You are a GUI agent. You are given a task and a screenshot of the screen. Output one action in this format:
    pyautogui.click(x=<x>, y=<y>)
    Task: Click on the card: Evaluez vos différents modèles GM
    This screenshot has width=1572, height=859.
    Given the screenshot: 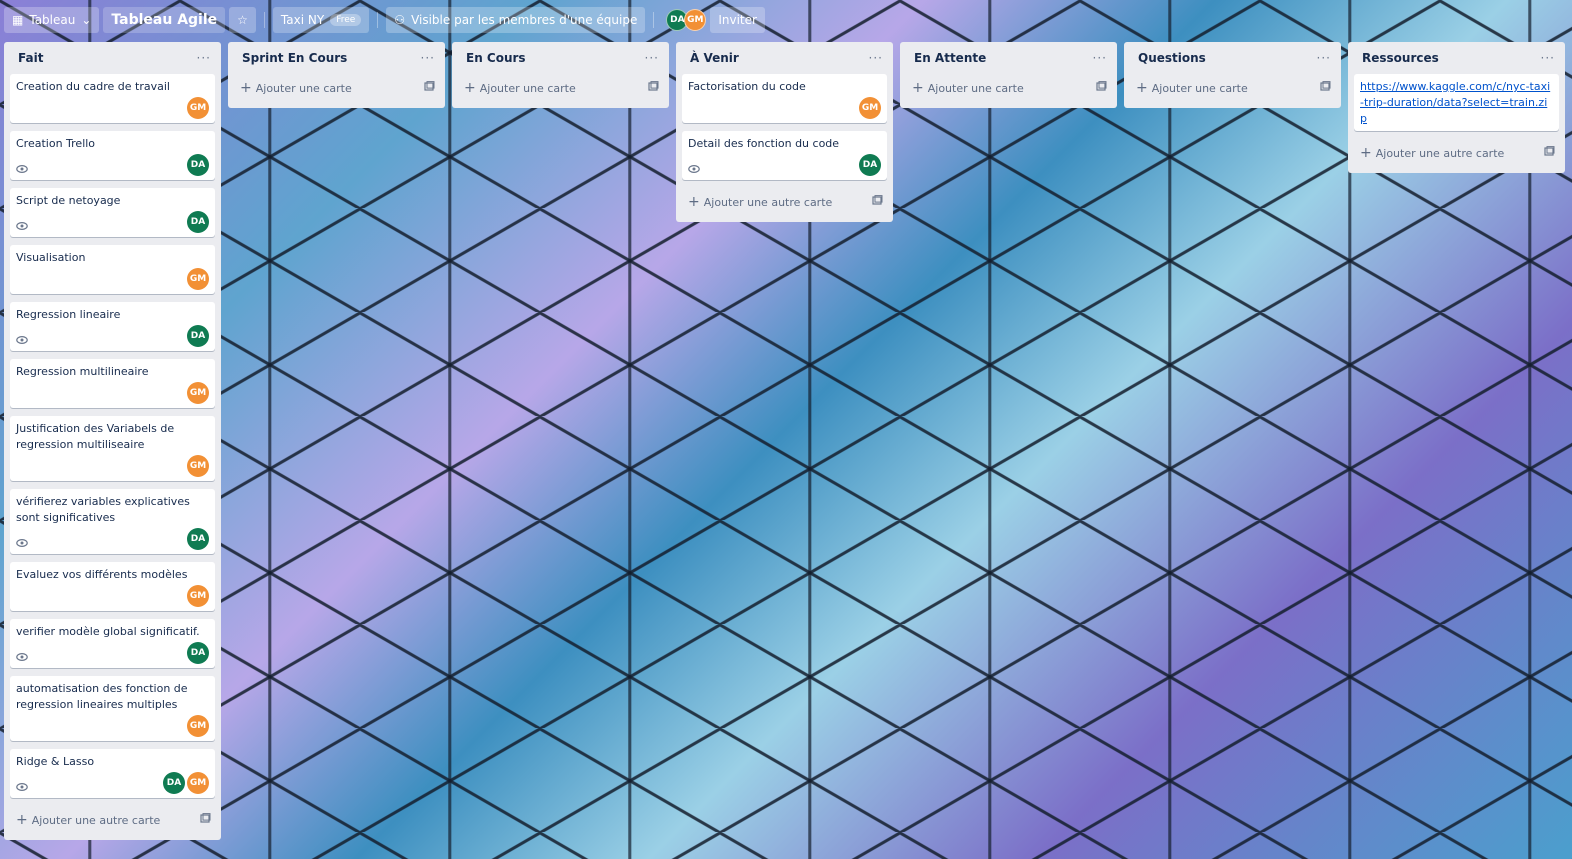 What is the action you would take?
    pyautogui.click(x=112, y=586)
    